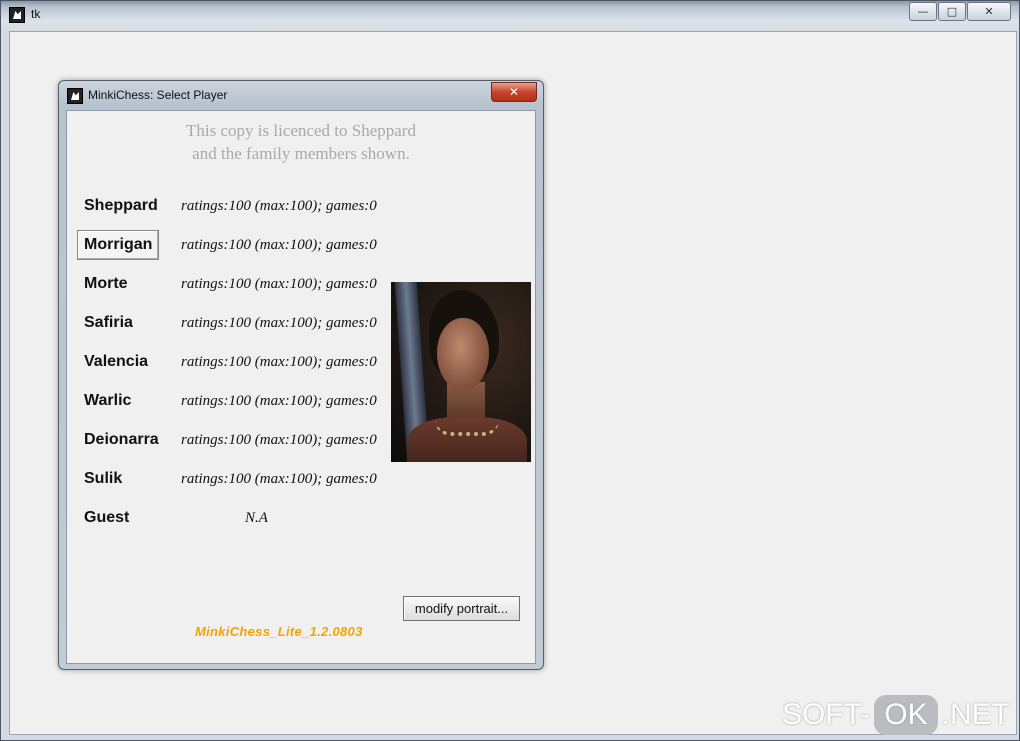 This screenshot has height=741, width=1020. I want to click on watermark-left: SOFT-, so click(826, 714).